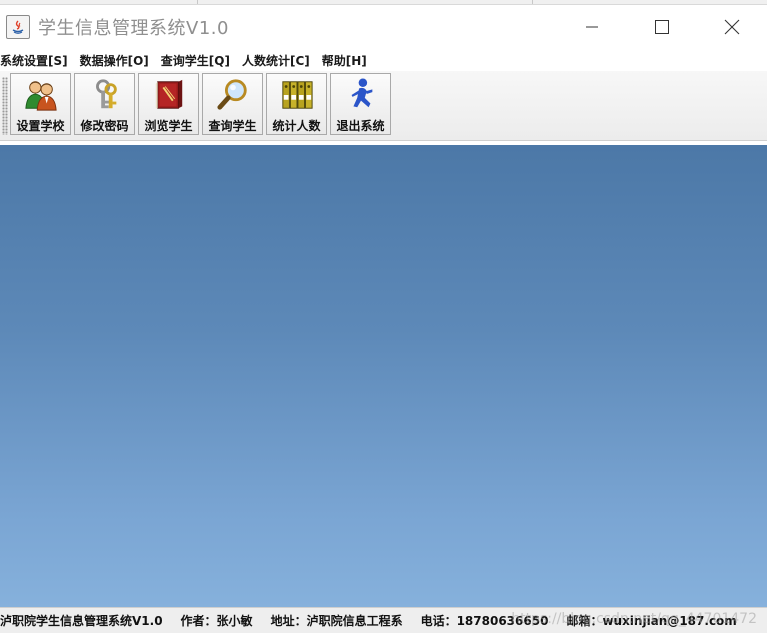 The width and height of the screenshot is (767, 633). Describe the element at coordinates (168, 126) in the screenshot. I see `browse-students-label: 浏览学生` at that location.